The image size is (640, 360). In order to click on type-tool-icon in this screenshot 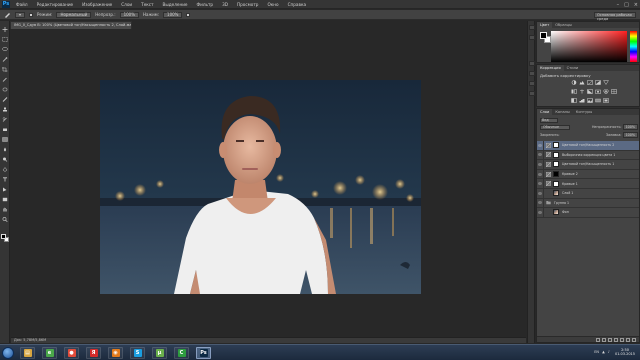, I will do `click(5, 179)`.